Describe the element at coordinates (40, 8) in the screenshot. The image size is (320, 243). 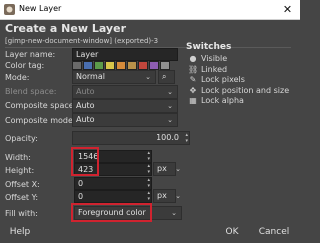
I see `window-title: New Layer` at that location.